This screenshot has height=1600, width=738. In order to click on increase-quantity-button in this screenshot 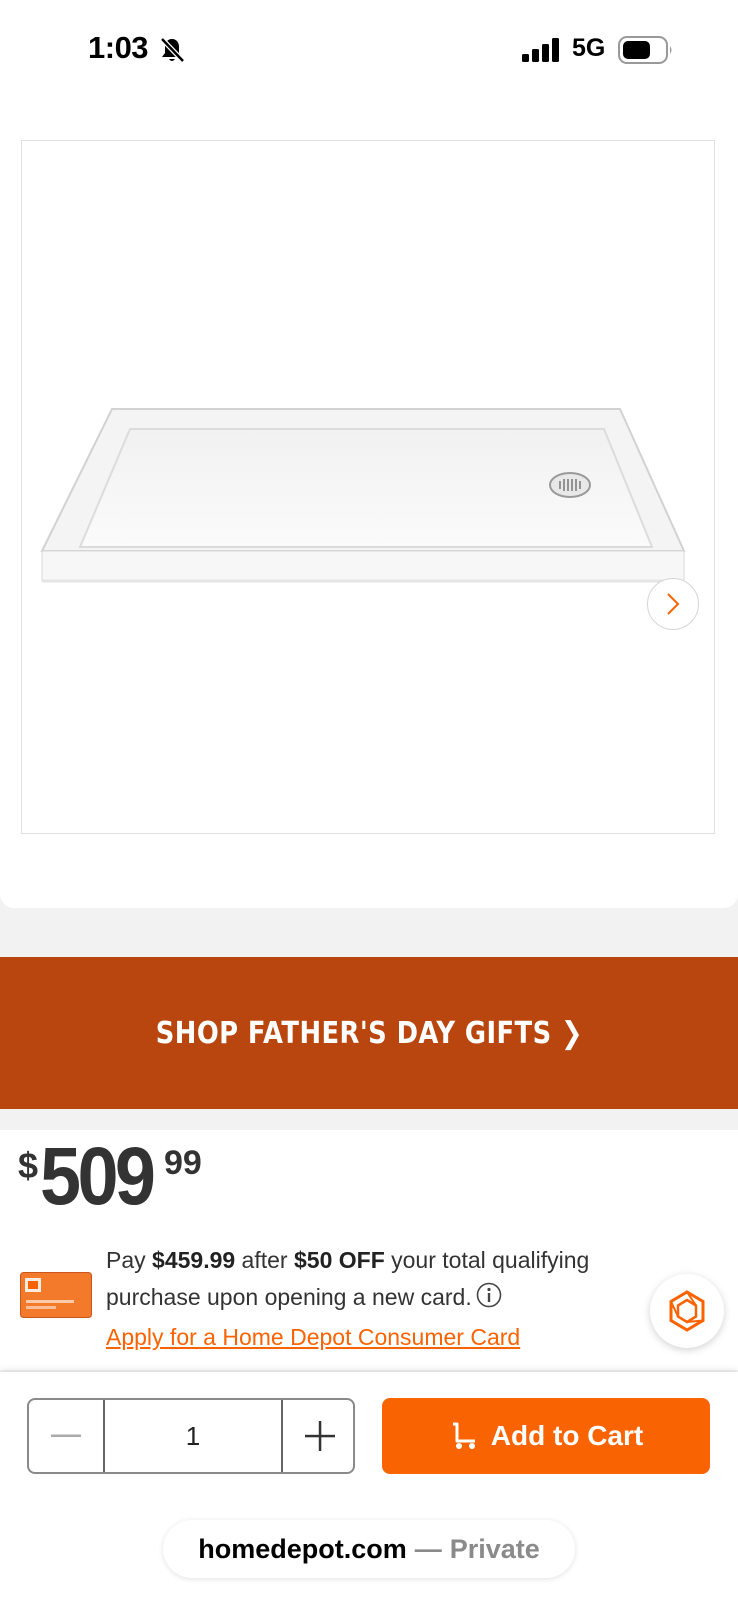, I will do `click(317, 1436)`.